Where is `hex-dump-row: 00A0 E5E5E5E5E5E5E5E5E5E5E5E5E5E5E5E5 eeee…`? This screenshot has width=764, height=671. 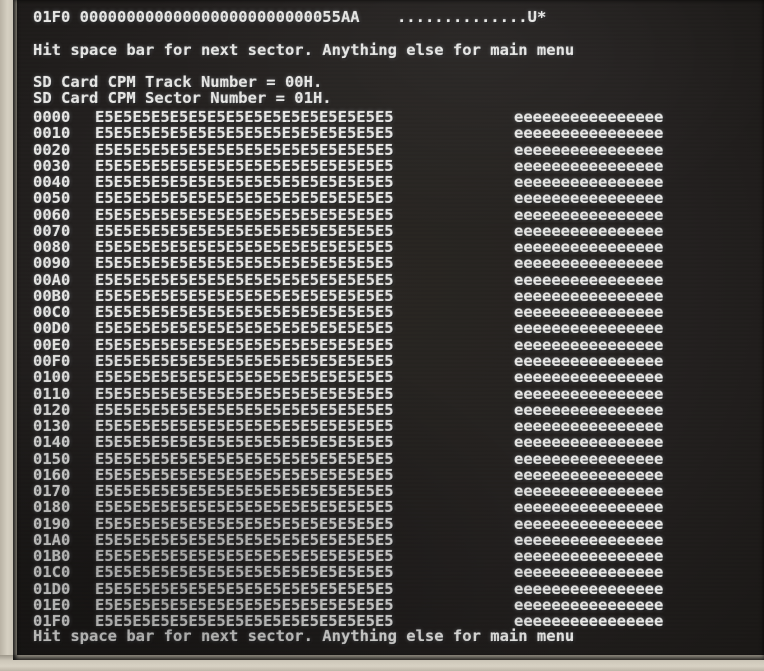
hex-dump-row: 00A0 E5E5E5E5E5E5E5E5E5E5E5E5E5E5E5E5 eeee… is located at coordinates (383, 279).